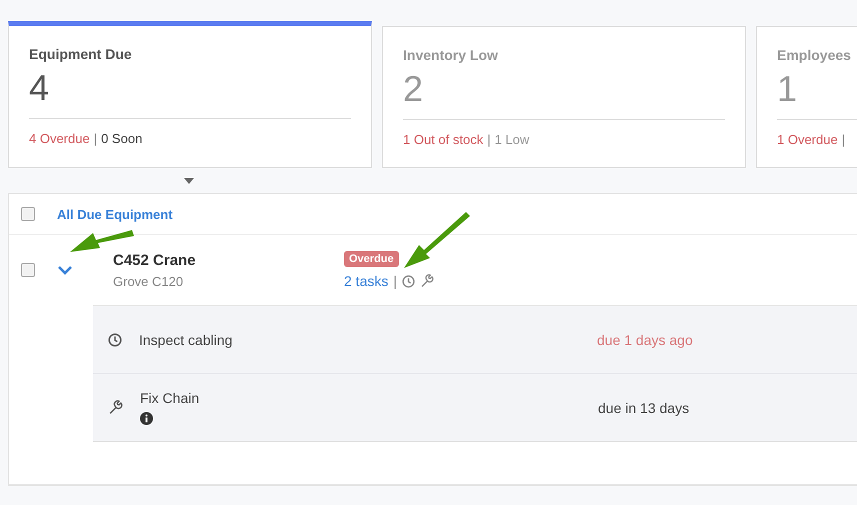 The image size is (857, 505). Describe the element at coordinates (645, 340) in the screenshot. I see `task-due-date: due 1 days ago` at that location.